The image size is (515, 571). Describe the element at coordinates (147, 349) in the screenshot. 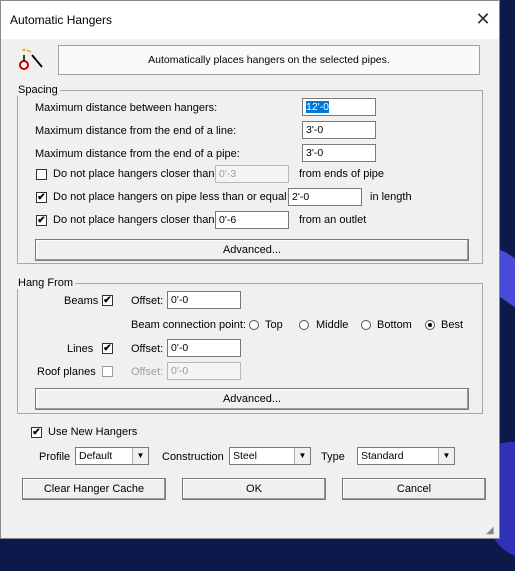

I see `lines-offset-label: Offset:` at that location.